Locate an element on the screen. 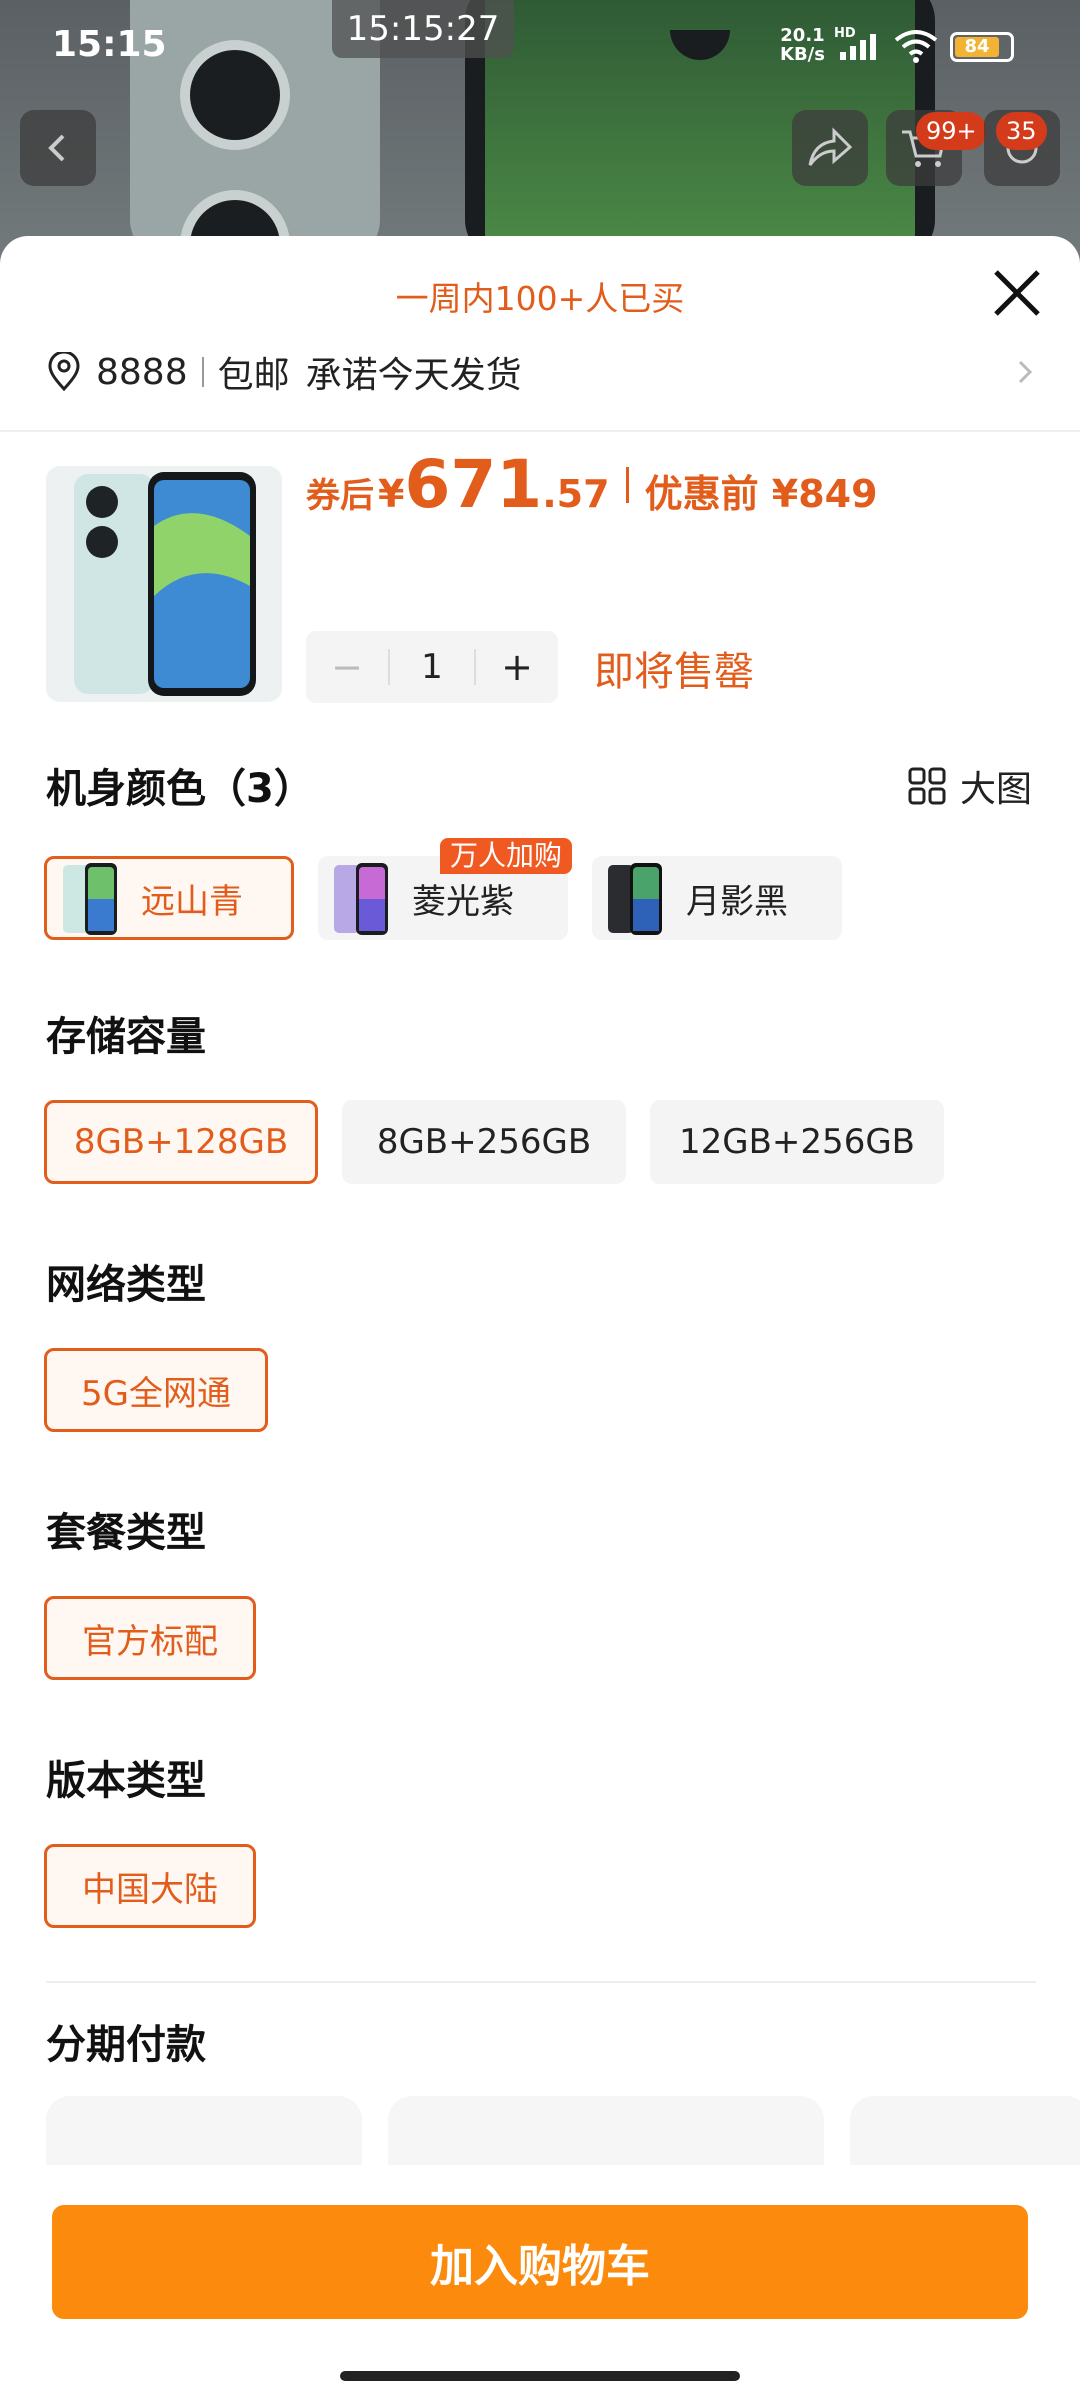 The width and height of the screenshot is (1080, 2400). share-icon is located at coordinates (830, 146).